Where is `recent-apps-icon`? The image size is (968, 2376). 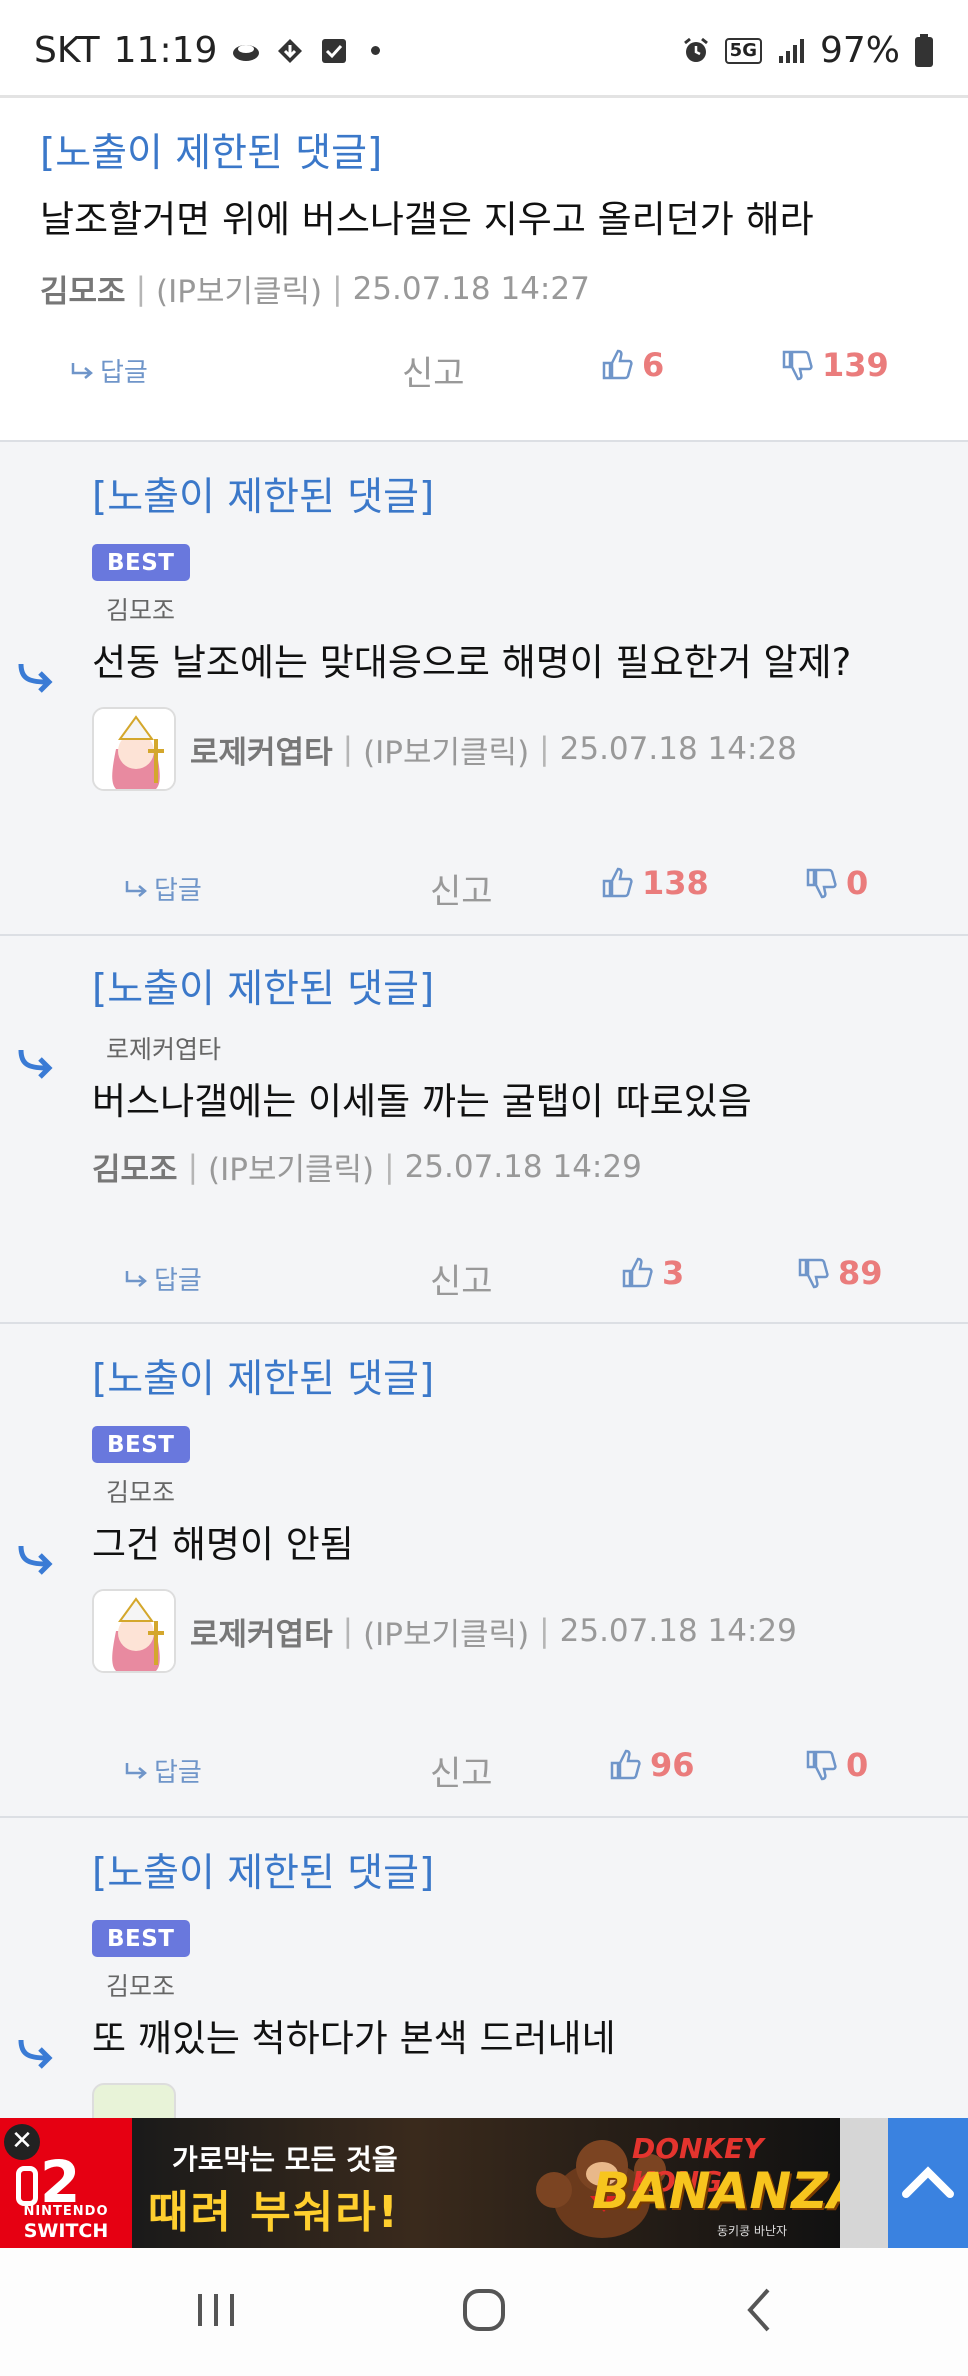 recent-apps-icon is located at coordinates (216, 2310).